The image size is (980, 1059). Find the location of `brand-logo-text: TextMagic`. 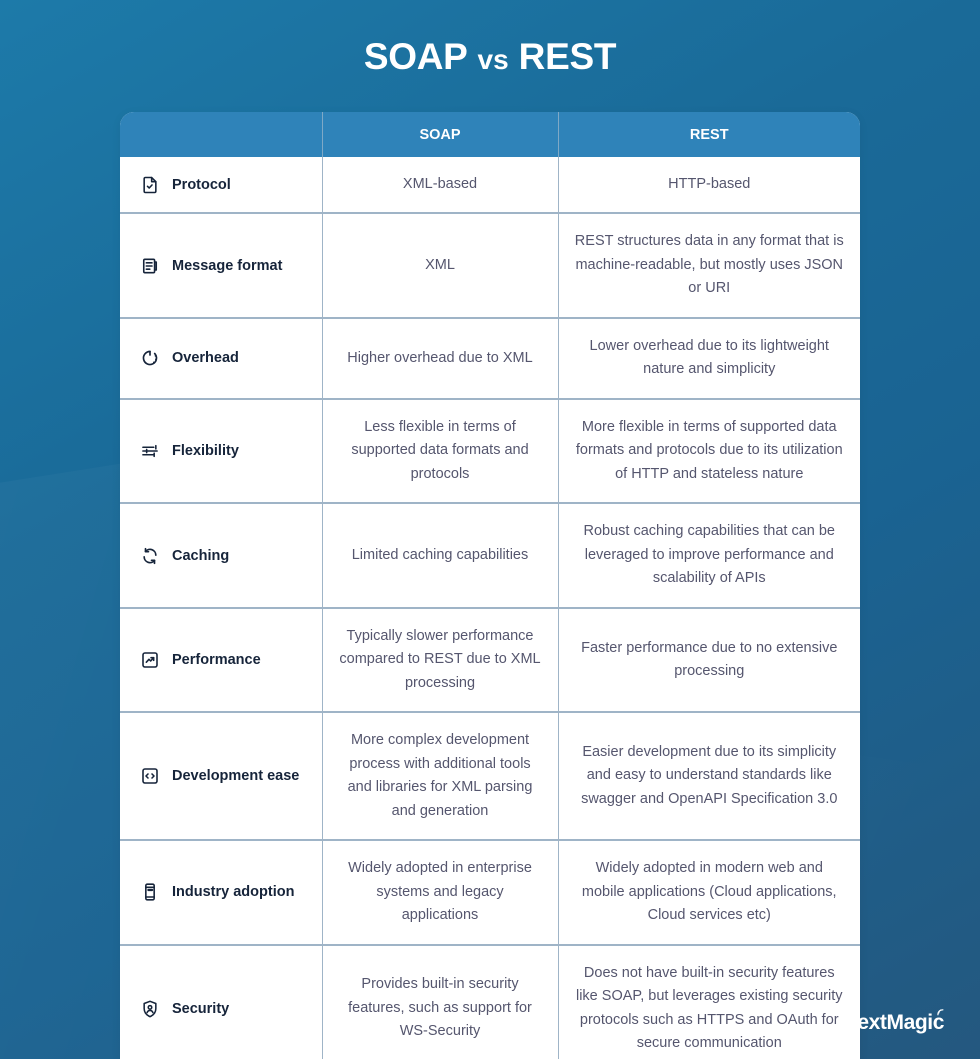

brand-logo-text: TextMagic is located at coordinates (895, 1022).